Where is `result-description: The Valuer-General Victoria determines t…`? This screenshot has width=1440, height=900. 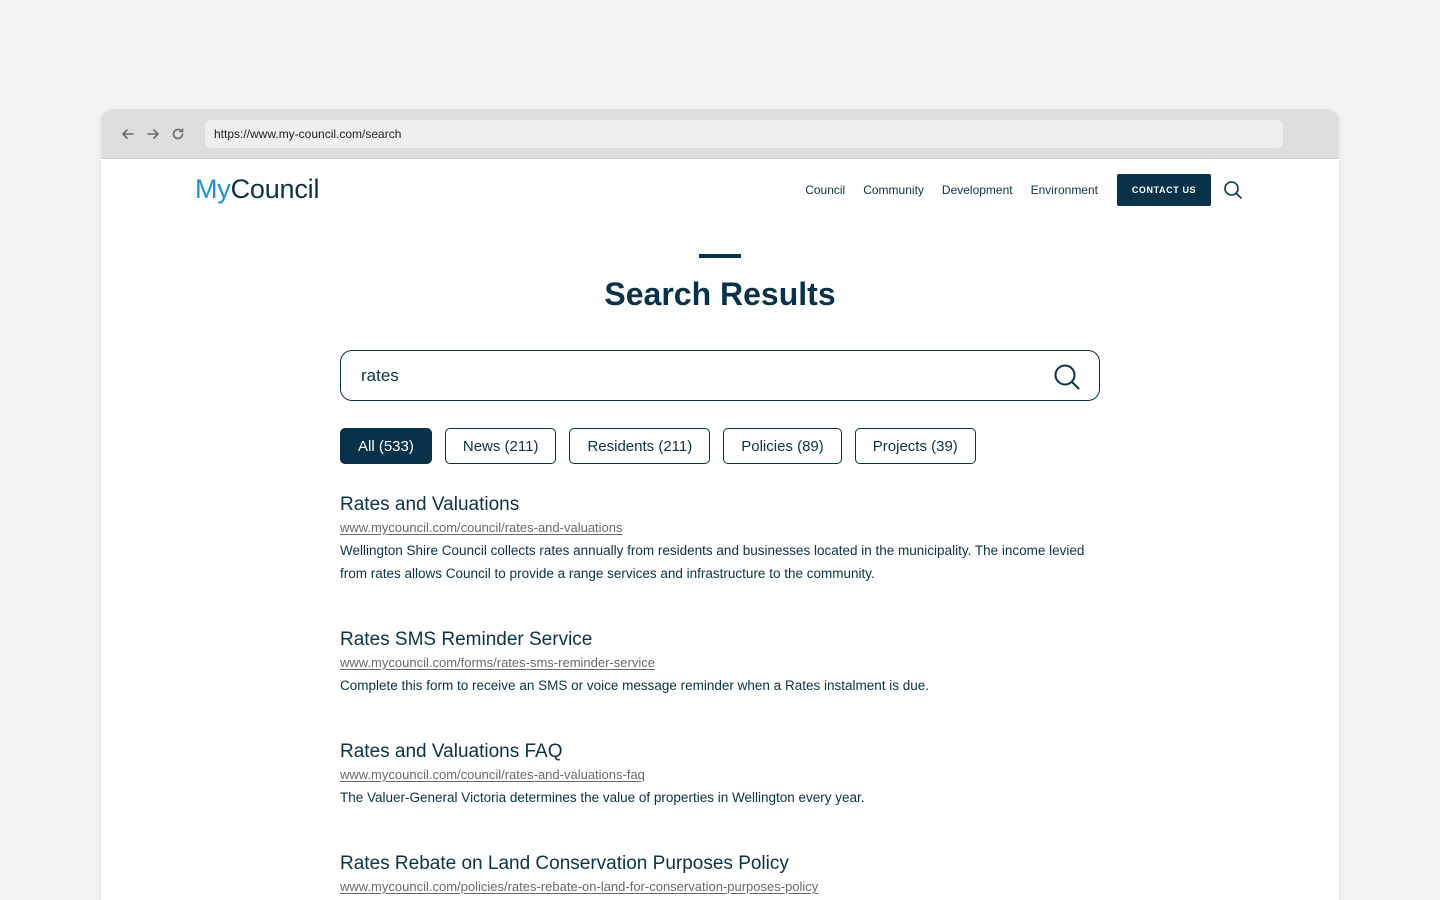 result-description: The Valuer-General Victoria determines t… is located at coordinates (602, 797).